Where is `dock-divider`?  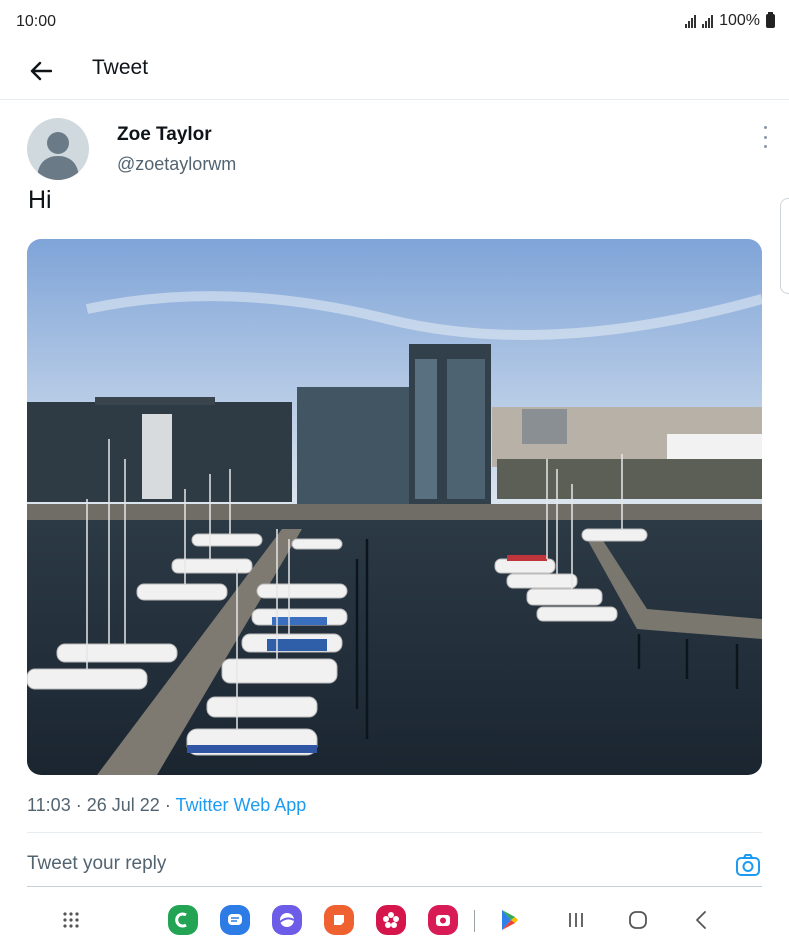 dock-divider is located at coordinates (474, 921).